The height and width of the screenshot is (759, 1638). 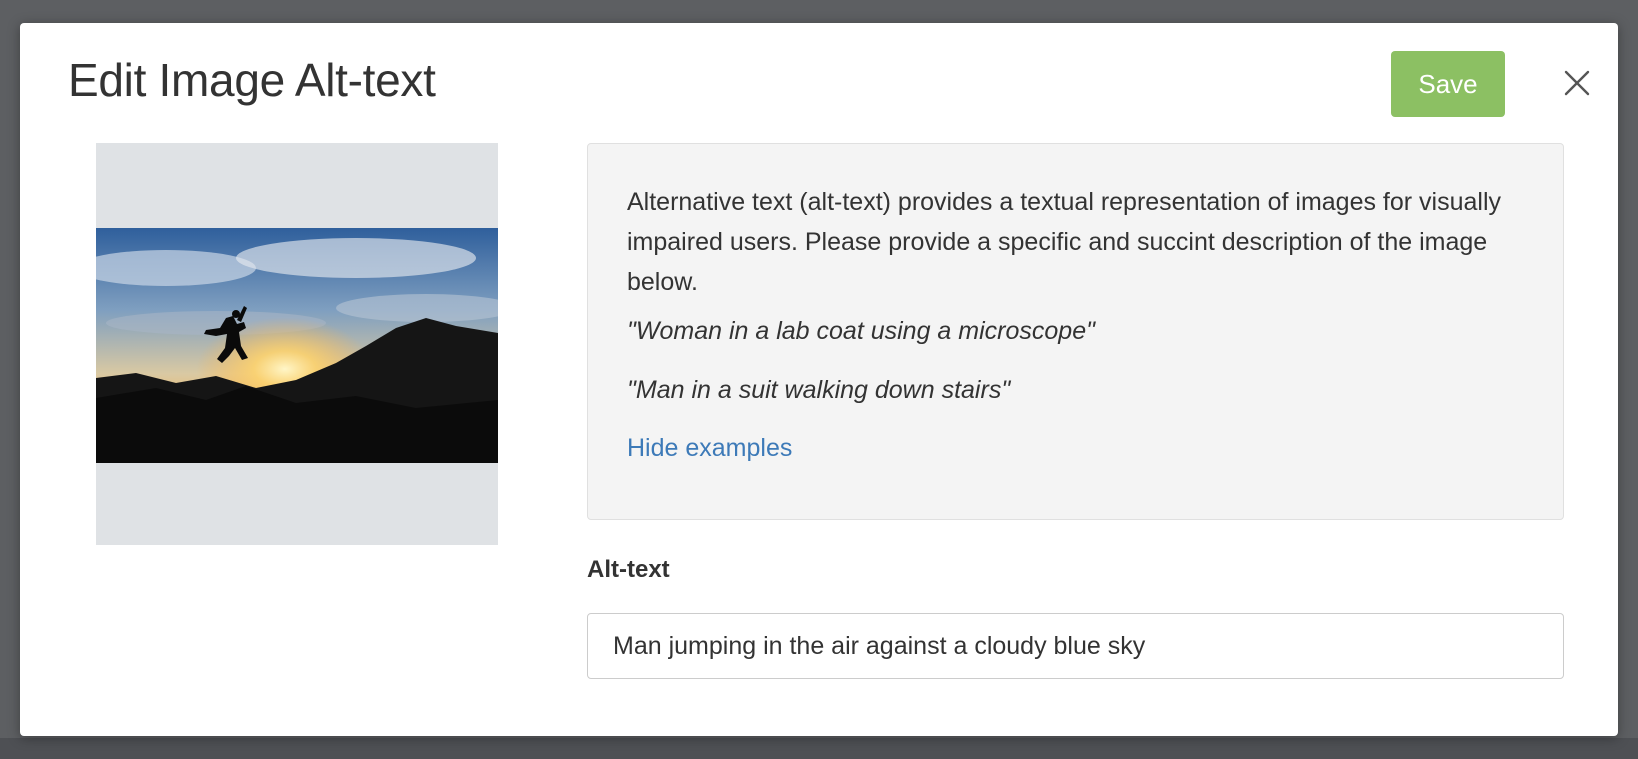 What do you see at coordinates (1448, 84) in the screenshot?
I see `save-button: Save` at bounding box center [1448, 84].